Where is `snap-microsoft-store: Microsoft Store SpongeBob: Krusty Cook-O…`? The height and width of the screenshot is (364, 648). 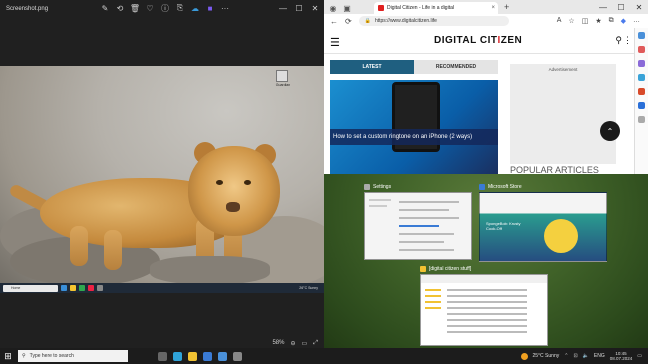 snap-microsoft-store: Microsoft Store SpongeBob: Krusty Cook-O… is located at coordinates (543, 222).